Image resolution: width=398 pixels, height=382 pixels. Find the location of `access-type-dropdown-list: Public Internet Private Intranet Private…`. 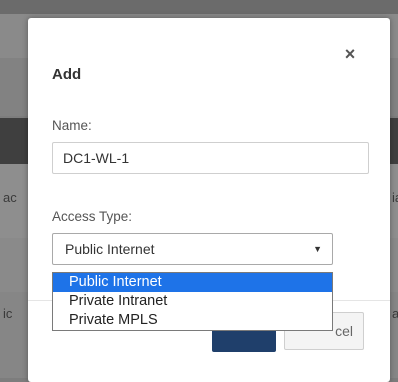

access-type-dropdown-list: Public Internet Private Intranet Private… is located at coordinates (192, 301).